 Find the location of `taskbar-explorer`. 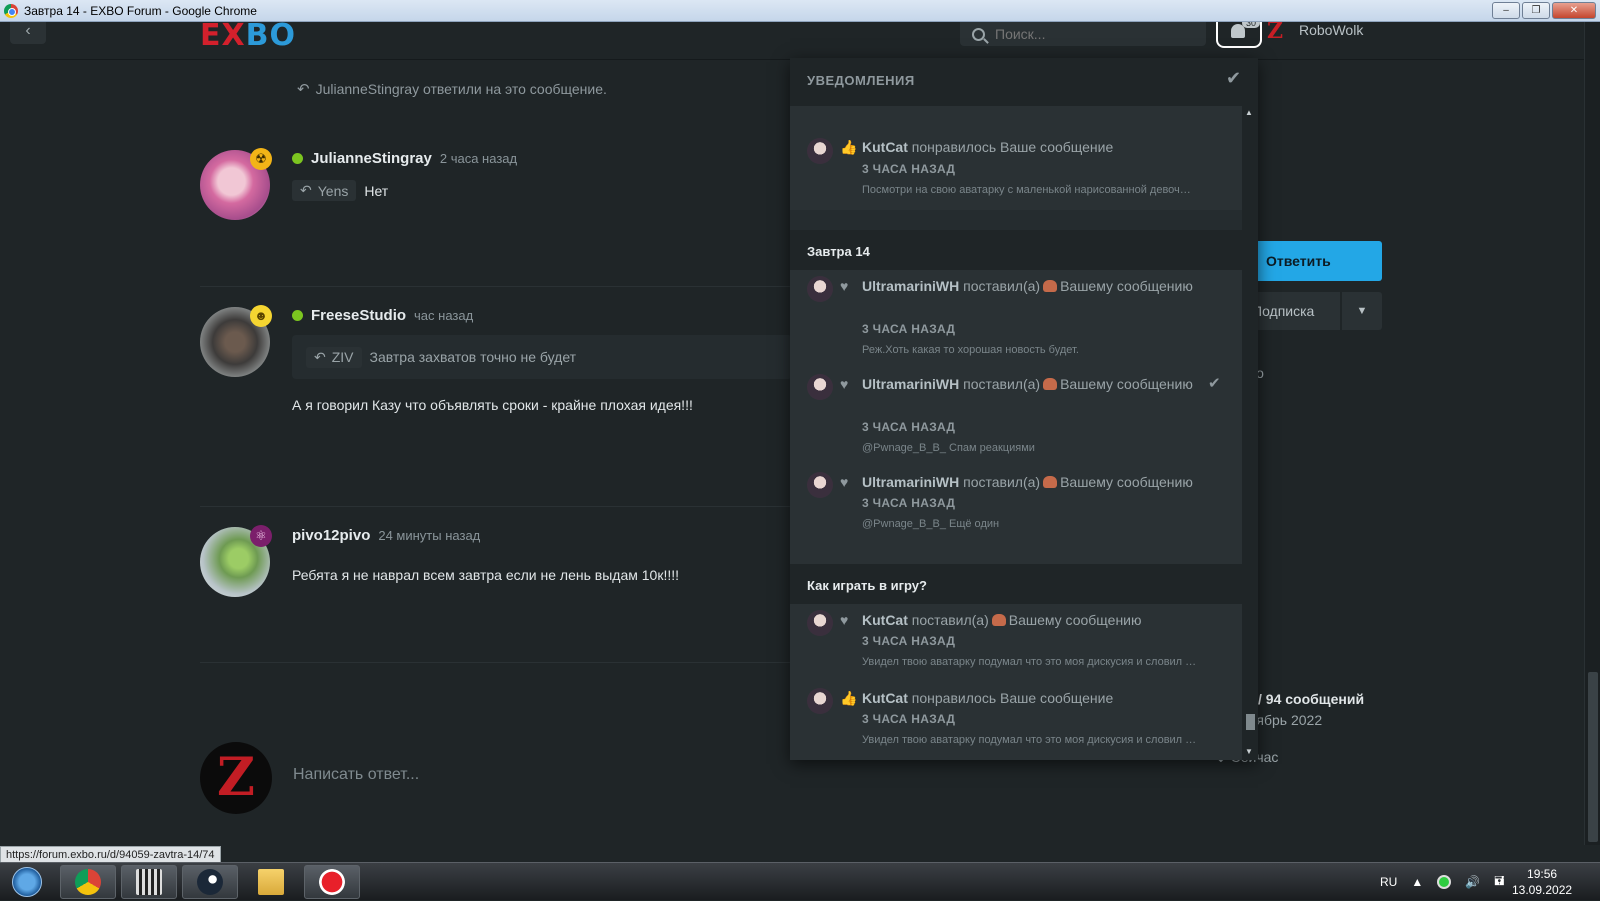

taskbar-explorer is located at coordinates (271, 882).